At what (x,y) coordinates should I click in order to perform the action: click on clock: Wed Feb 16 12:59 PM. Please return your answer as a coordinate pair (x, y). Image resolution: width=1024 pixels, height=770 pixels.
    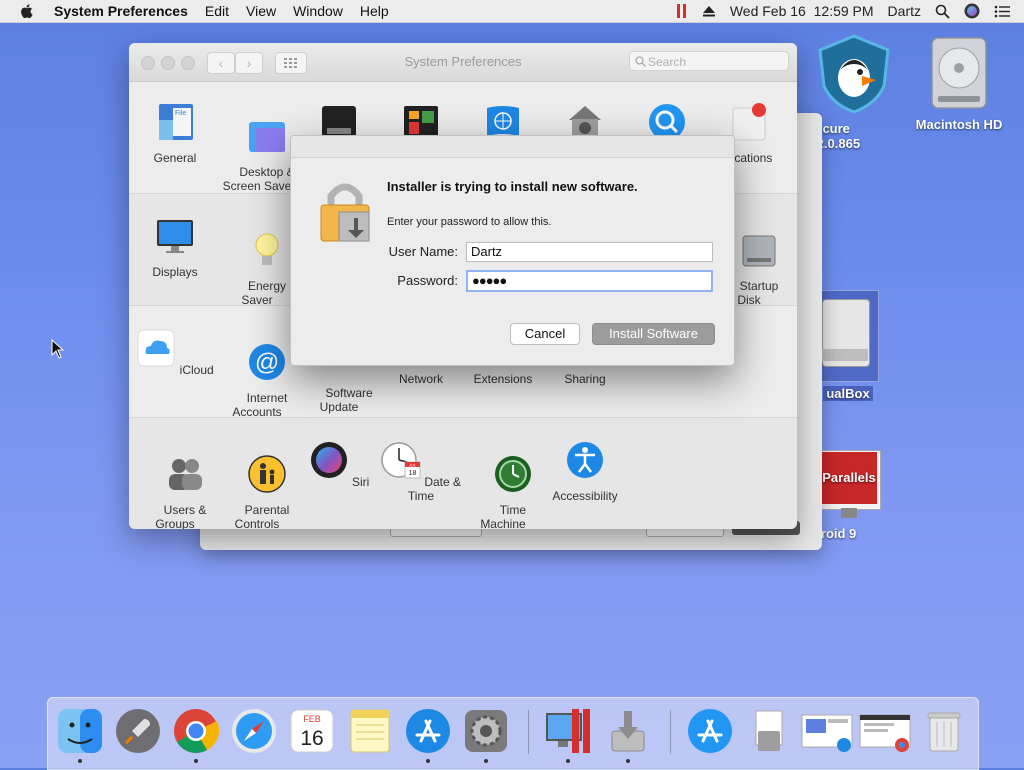
    Looking at the image, I should click on (802, 11).